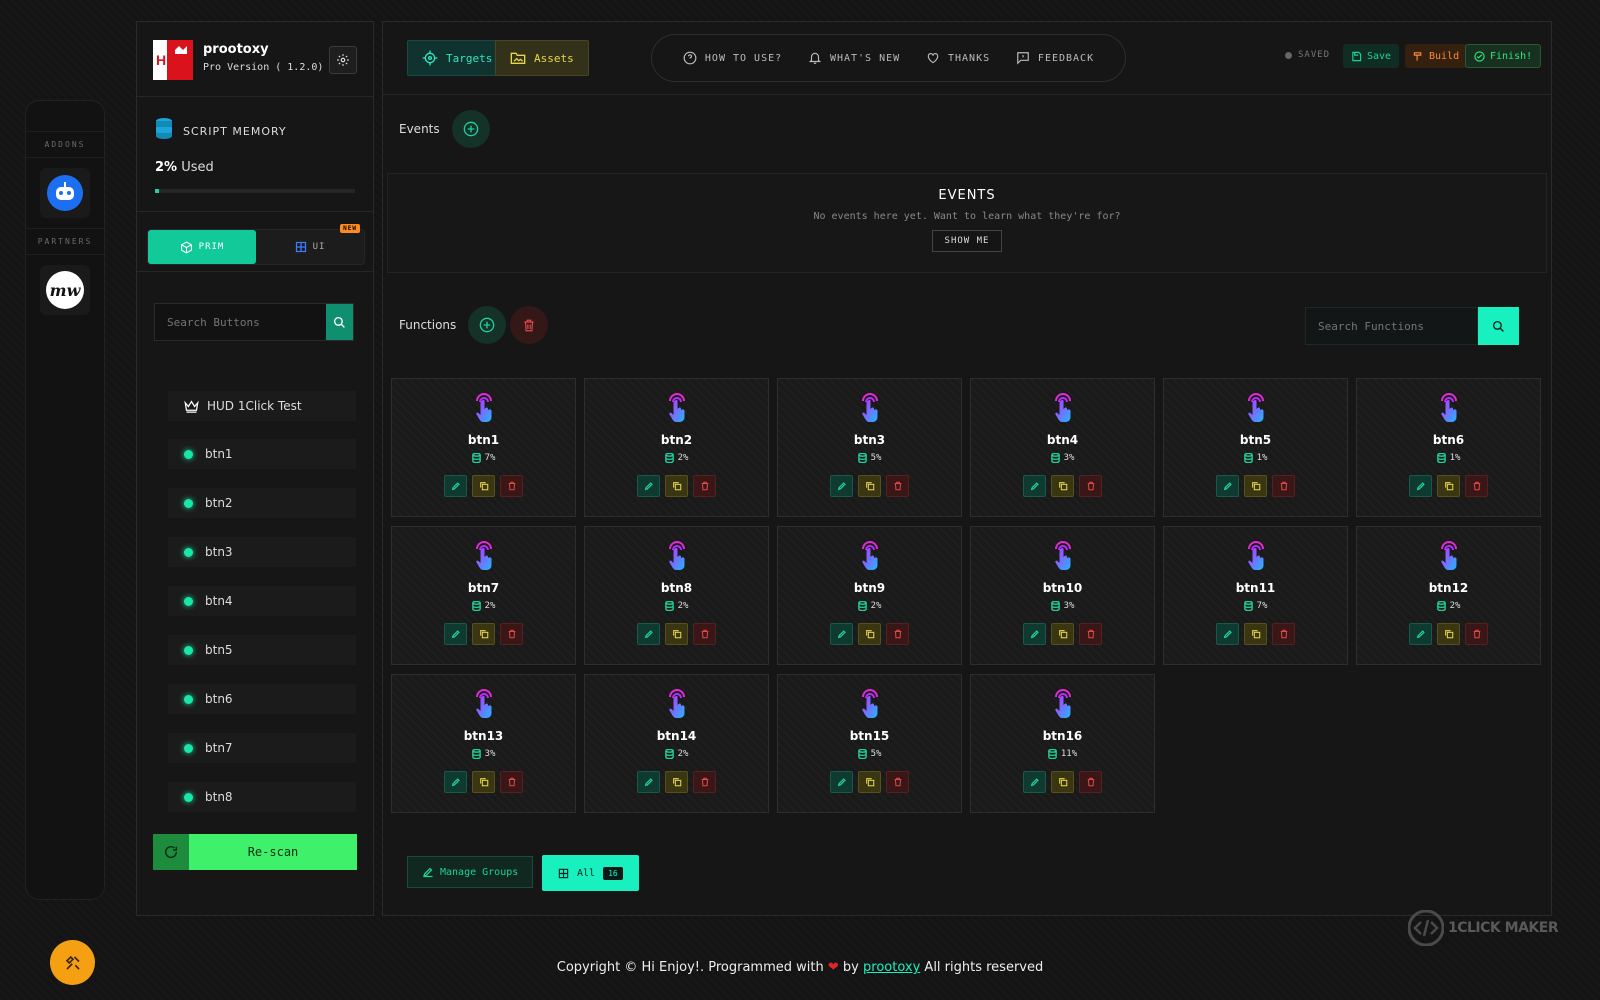 The width and height of the screenshot is (1600, 1000). What do you see at coordinates (1062, 595) in the screenshot?
I see `function-card: btn10 3%` at bounding box center [1062, 595].